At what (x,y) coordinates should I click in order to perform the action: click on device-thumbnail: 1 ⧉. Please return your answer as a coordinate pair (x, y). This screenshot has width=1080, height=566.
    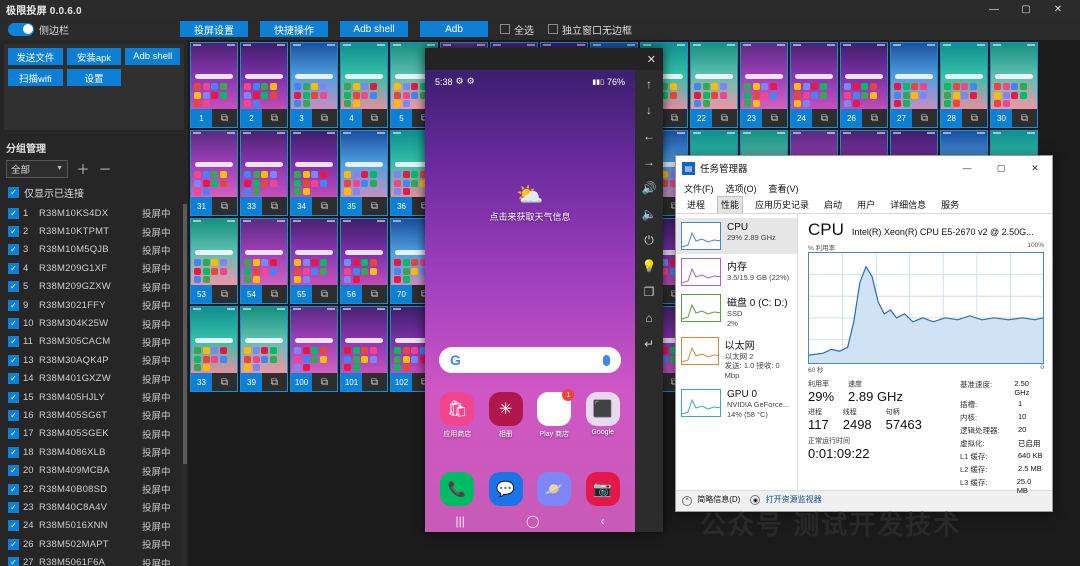
    Looking at the image, I should click on (214, 85).